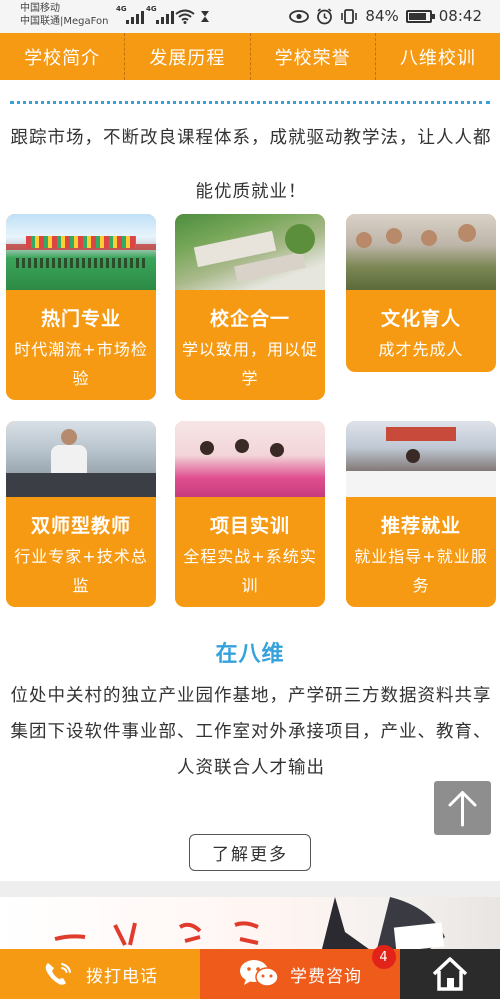 This screenshot has width=500, height=999. I want to click on call-label: 拨打电话, so click(122, 976).